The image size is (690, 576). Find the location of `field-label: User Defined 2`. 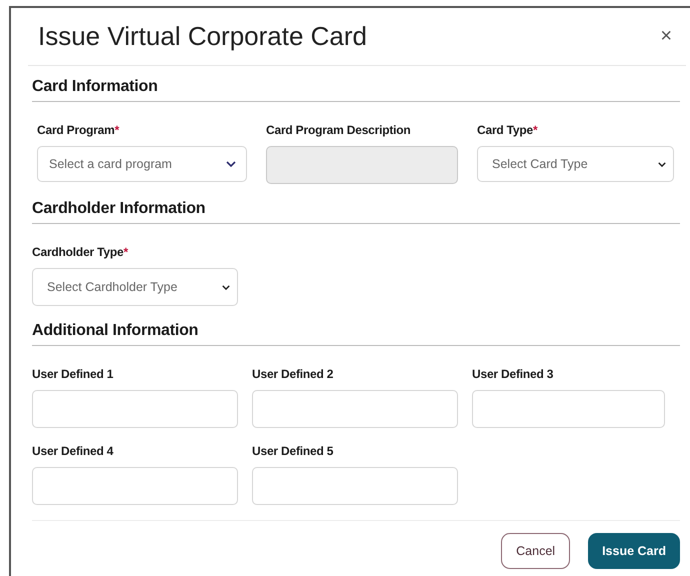

field-label: User Defined 2 is located at coordinates (293, 374).